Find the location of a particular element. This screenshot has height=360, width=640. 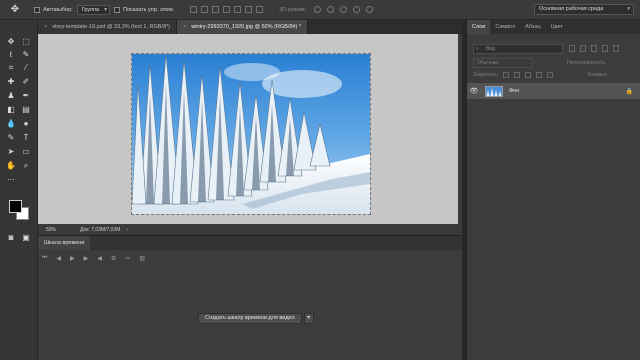

tab-color: Цвет is located at coordinates (557, 27).